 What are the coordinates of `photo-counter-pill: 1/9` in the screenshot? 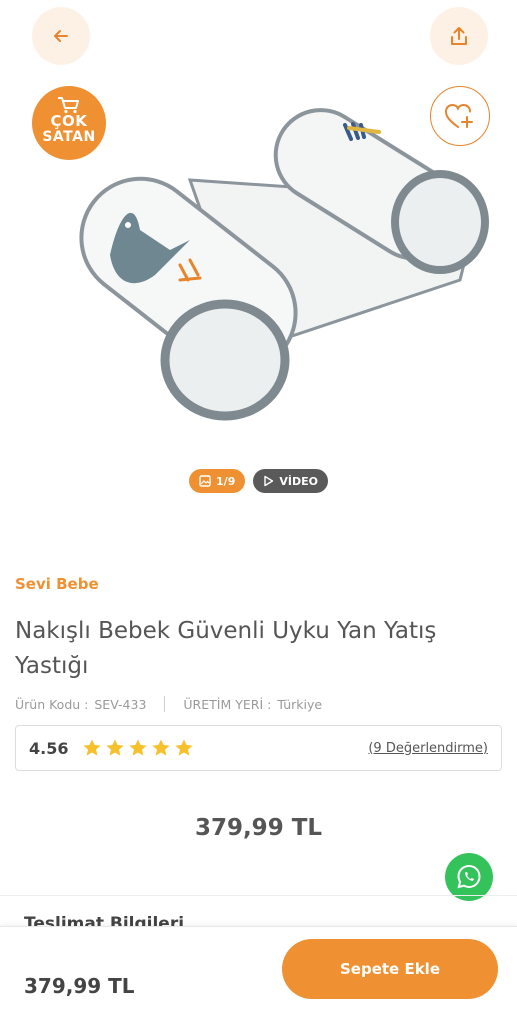 It's located at (217, 481).